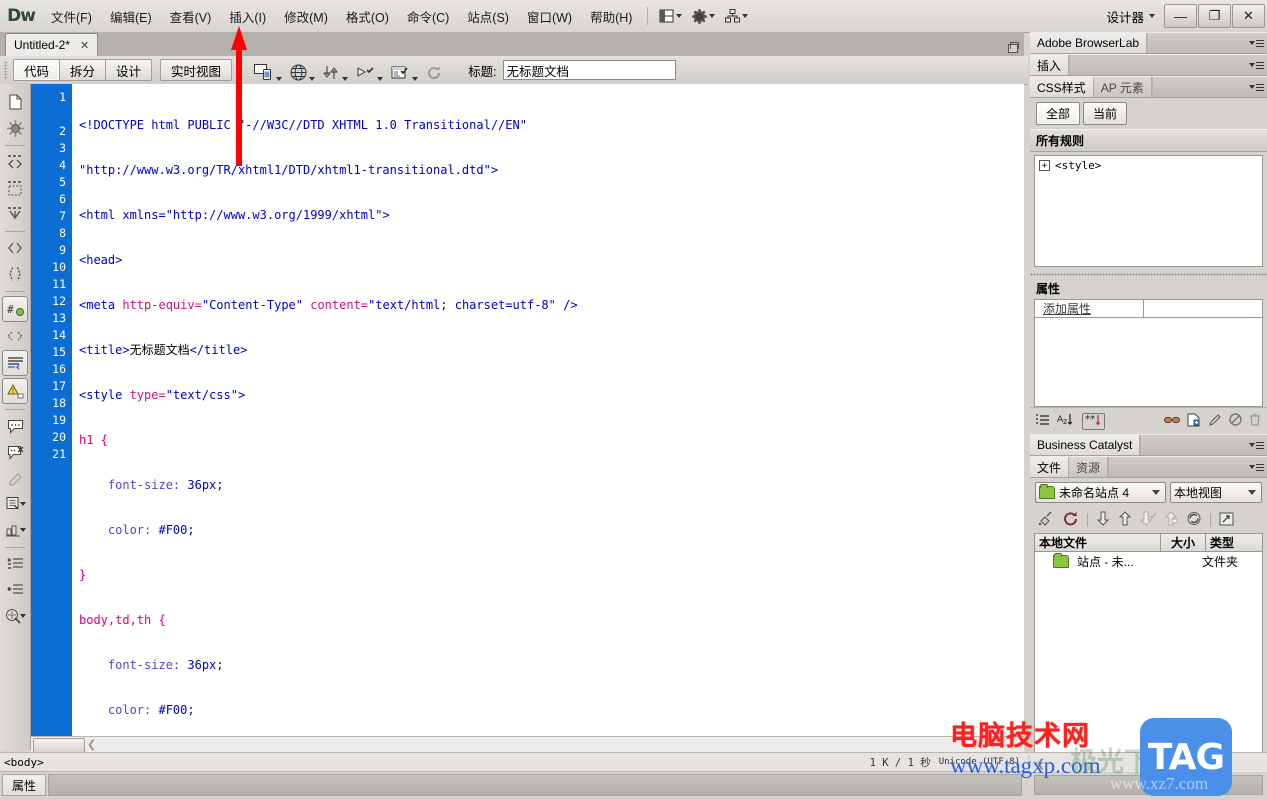 This screenshot has width=1267, height=800. I want to click on word-wrap-icon, so click(15, 363).